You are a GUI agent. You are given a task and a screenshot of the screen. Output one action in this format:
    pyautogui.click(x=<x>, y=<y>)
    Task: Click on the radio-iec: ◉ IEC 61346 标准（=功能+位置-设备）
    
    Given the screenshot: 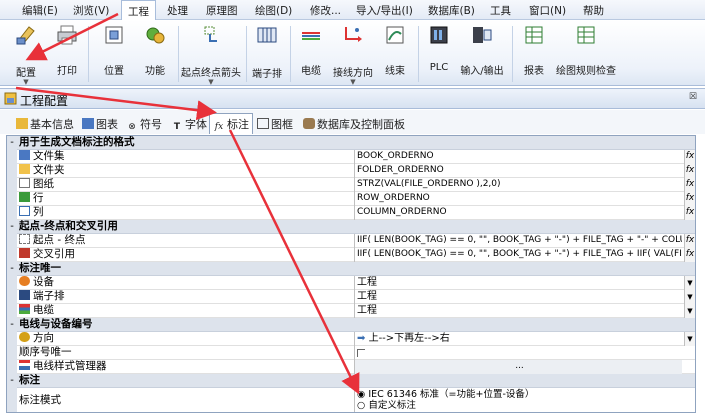 What is the action you would take?
    pyautogui.click(x=519, y=394)
    